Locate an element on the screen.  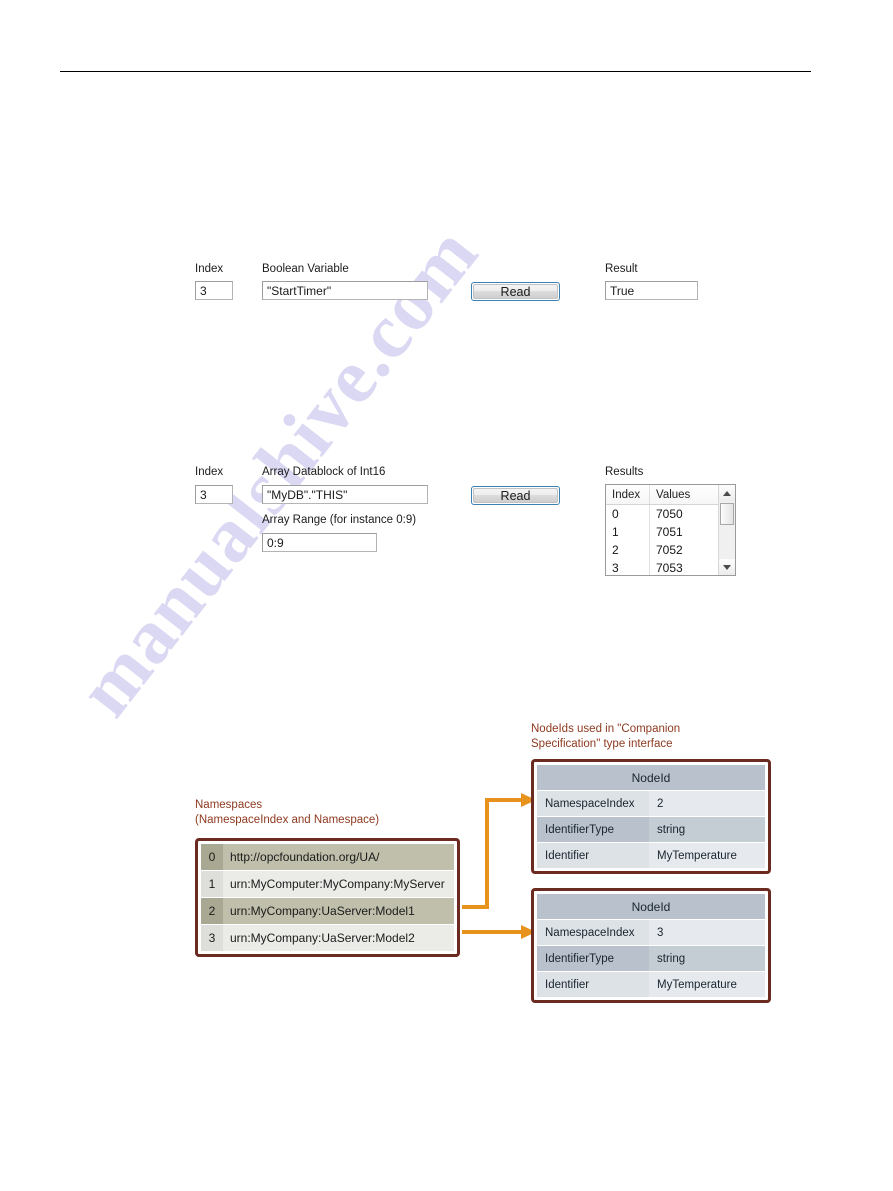
array-range-label: Array Range (for instance 0:9) is located at coordinates (339, 520).